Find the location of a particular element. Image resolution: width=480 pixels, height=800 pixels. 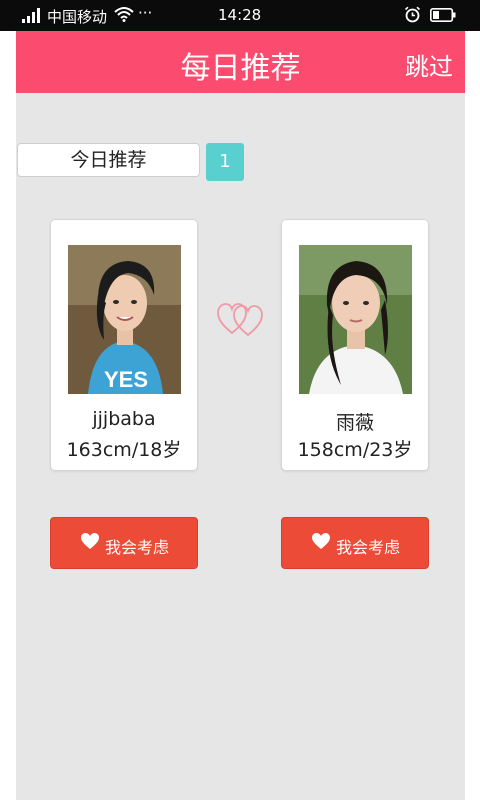

clock: 14:28 is located at coordinates (240, 15).